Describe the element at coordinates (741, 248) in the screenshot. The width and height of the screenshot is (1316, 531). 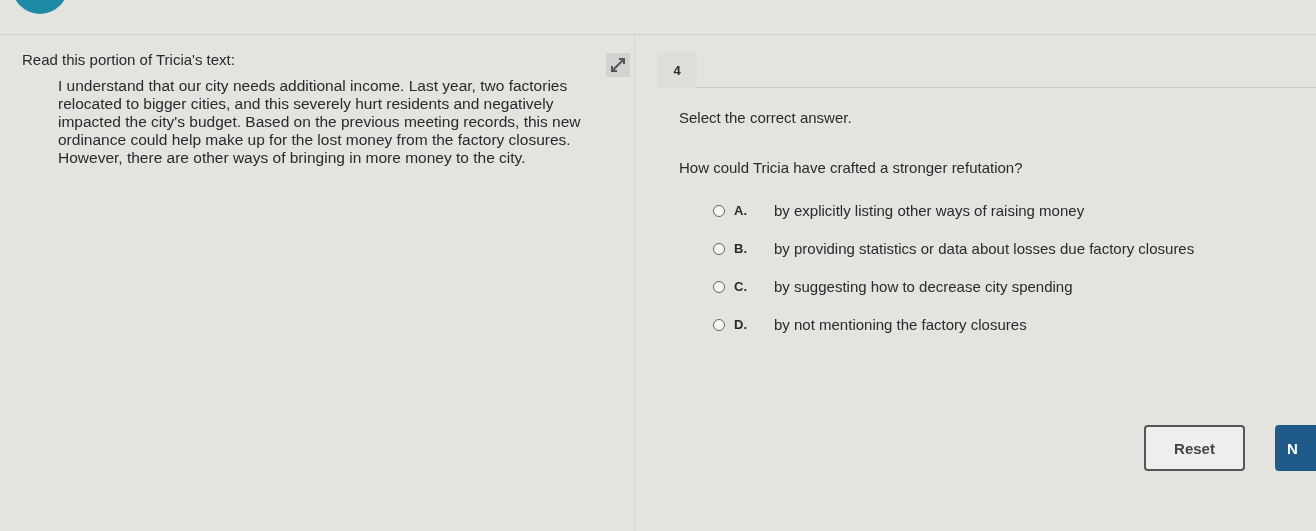
I see `option-letter: B.` at that location.